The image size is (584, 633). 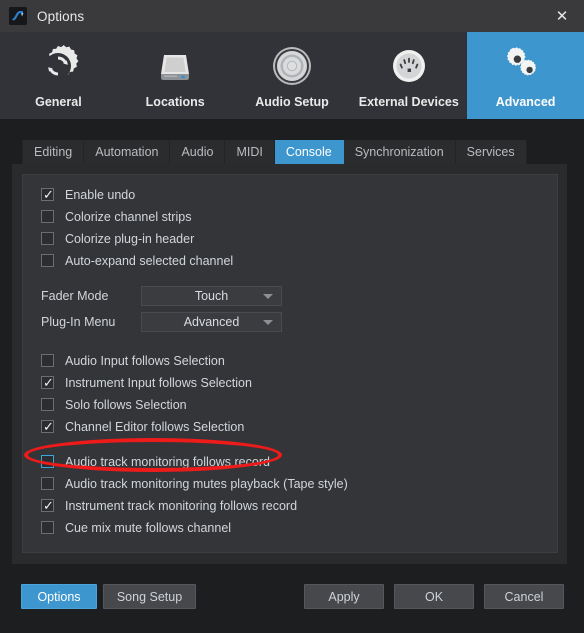 What do you see at coordinates (126, 404) in the screenshot?
I see `option-label: Solo follows Selection` at bounding box center [126, 404].